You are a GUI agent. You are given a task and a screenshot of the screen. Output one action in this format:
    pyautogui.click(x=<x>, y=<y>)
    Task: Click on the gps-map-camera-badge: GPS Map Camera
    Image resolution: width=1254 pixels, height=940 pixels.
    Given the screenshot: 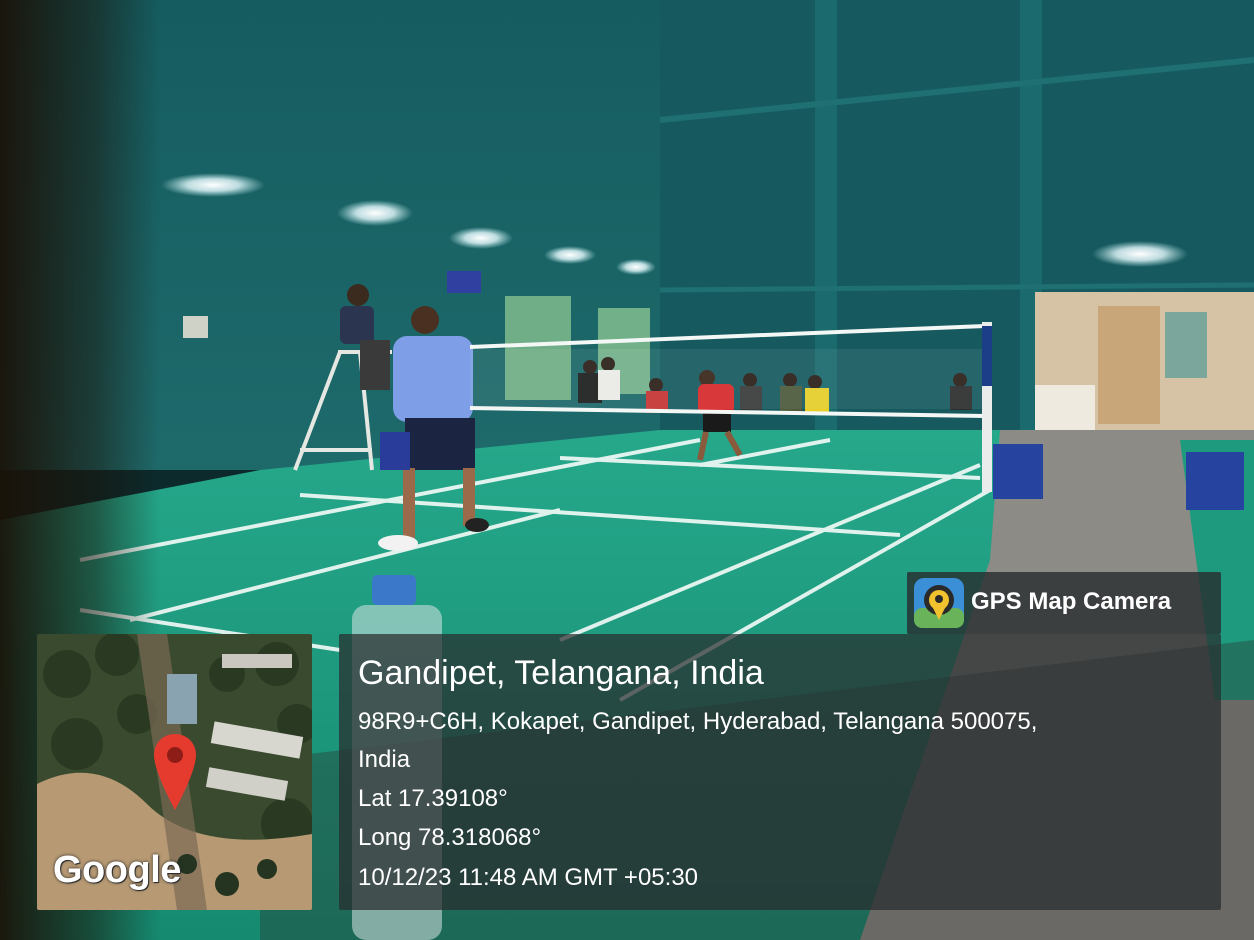 What is the action you would take?
    pyautogui.click(x=1064, y=603)
    